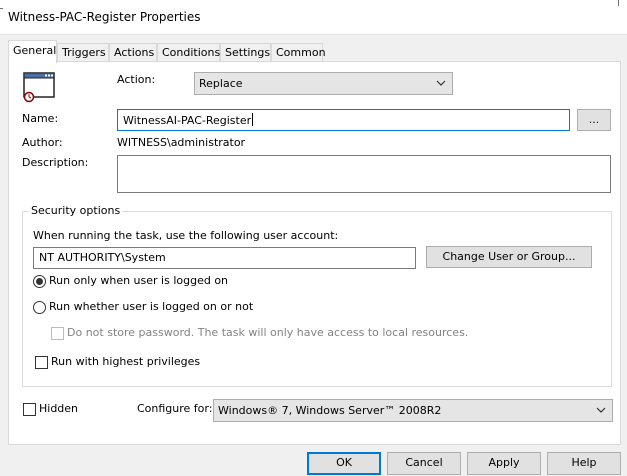 This screenshot has height=476, width=627. What do you see at coordinates (39, 307) in the screenshot?
I see `run-whether-radio` at bounding box center [39, 307].